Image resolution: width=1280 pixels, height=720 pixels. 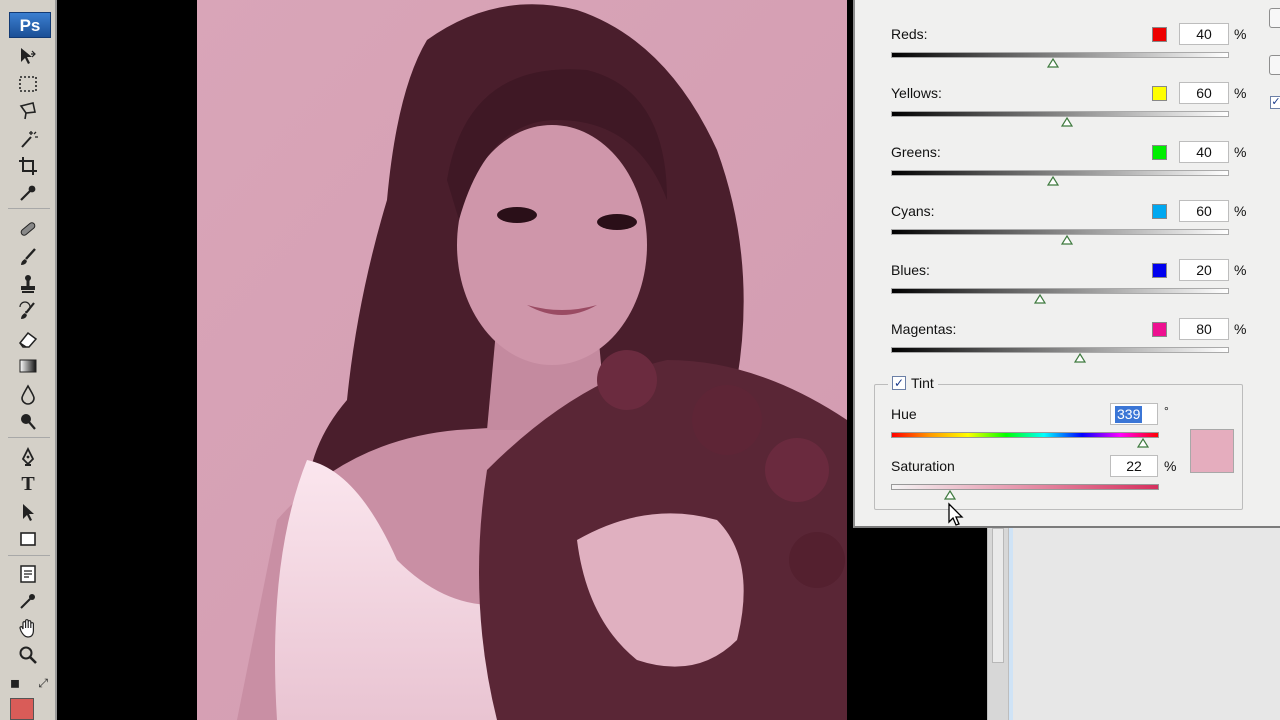 I want to click on photoshop-logo: Ps, so click(x=30, y=25).